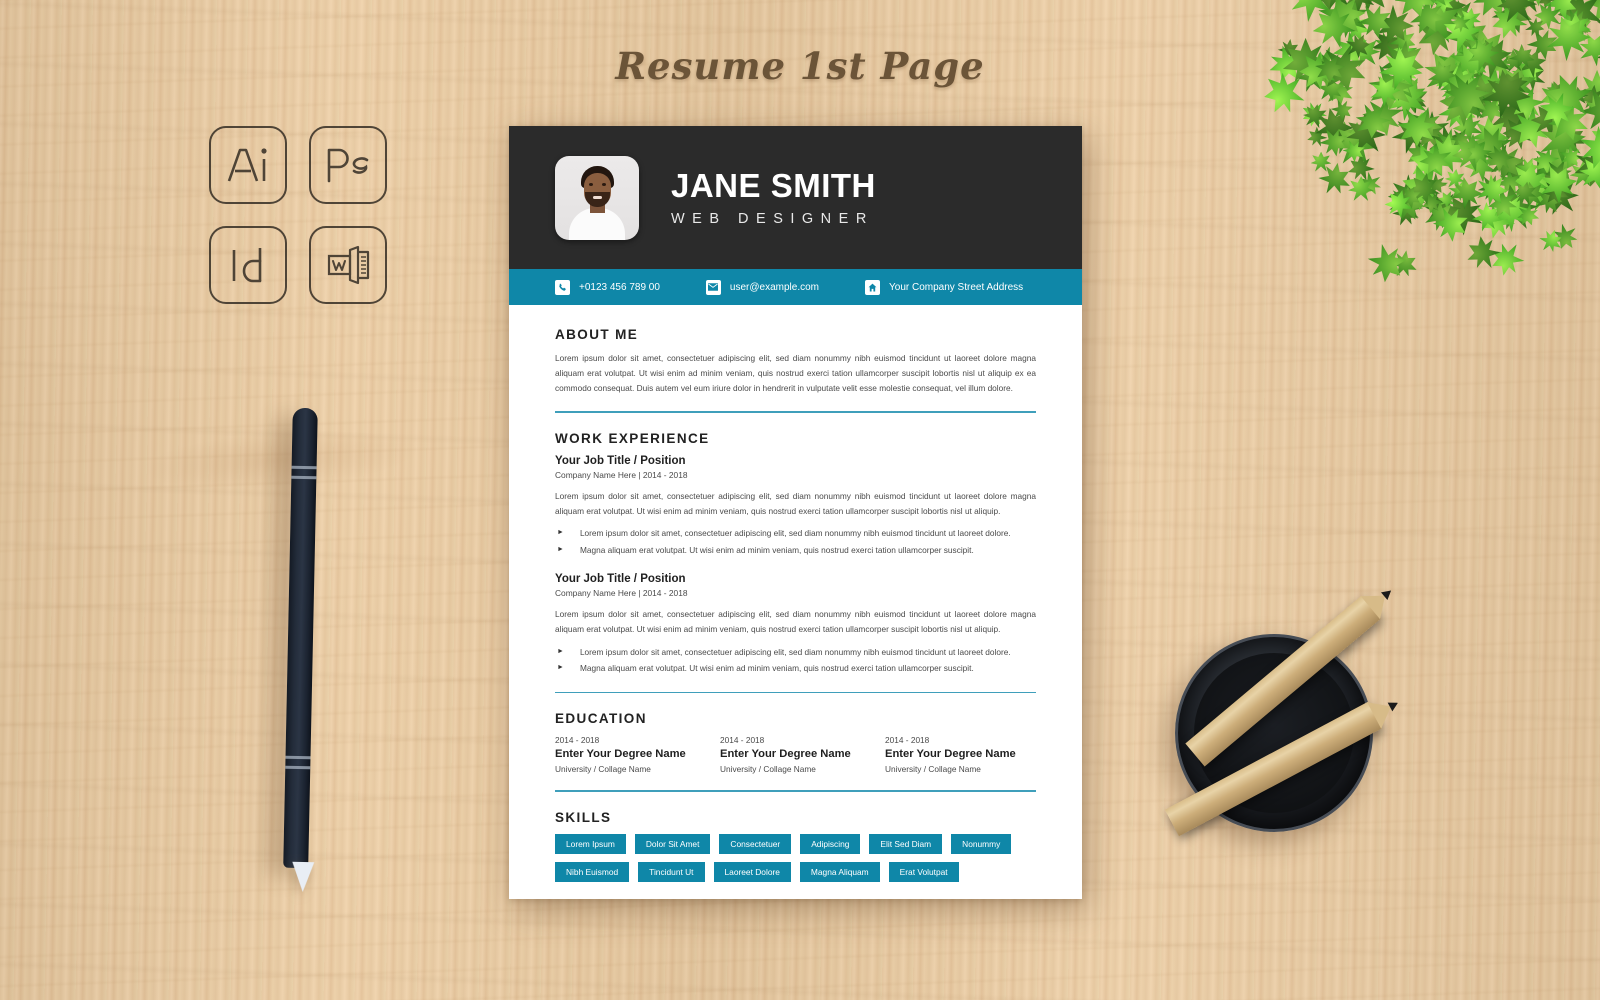 This screenshot has height=1000, width=1600. I want to click on home-icon, so click(872, 287).